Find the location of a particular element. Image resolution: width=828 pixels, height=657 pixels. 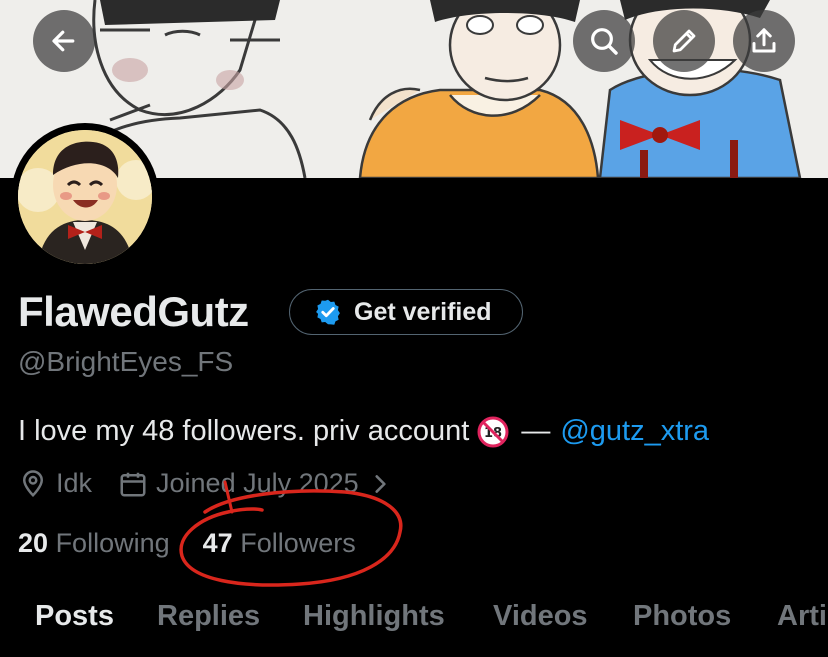

handle: @BrightEyes_FS is located at coordinates (126, 361).